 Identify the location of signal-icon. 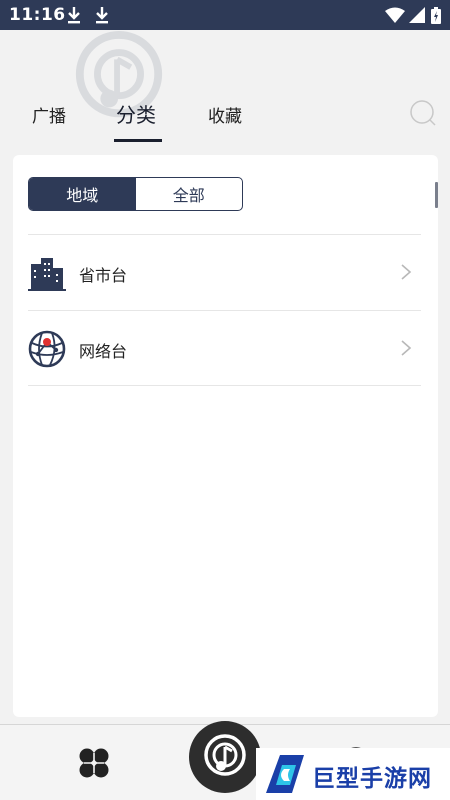
(417, 15).